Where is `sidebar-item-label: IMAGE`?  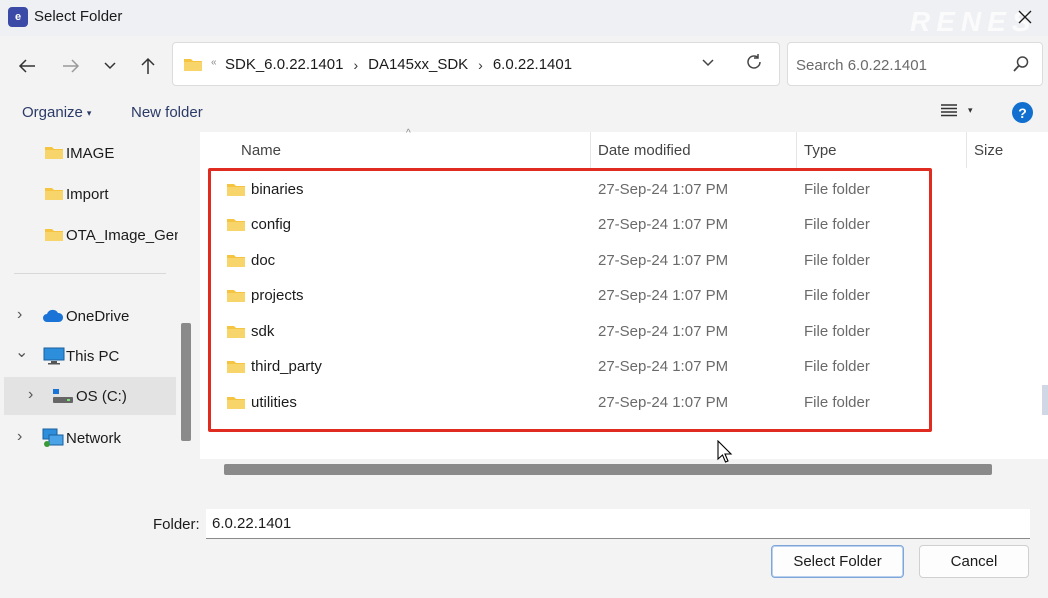 sidebar-item-label: IMAGE is located at coordinates (90, 153).